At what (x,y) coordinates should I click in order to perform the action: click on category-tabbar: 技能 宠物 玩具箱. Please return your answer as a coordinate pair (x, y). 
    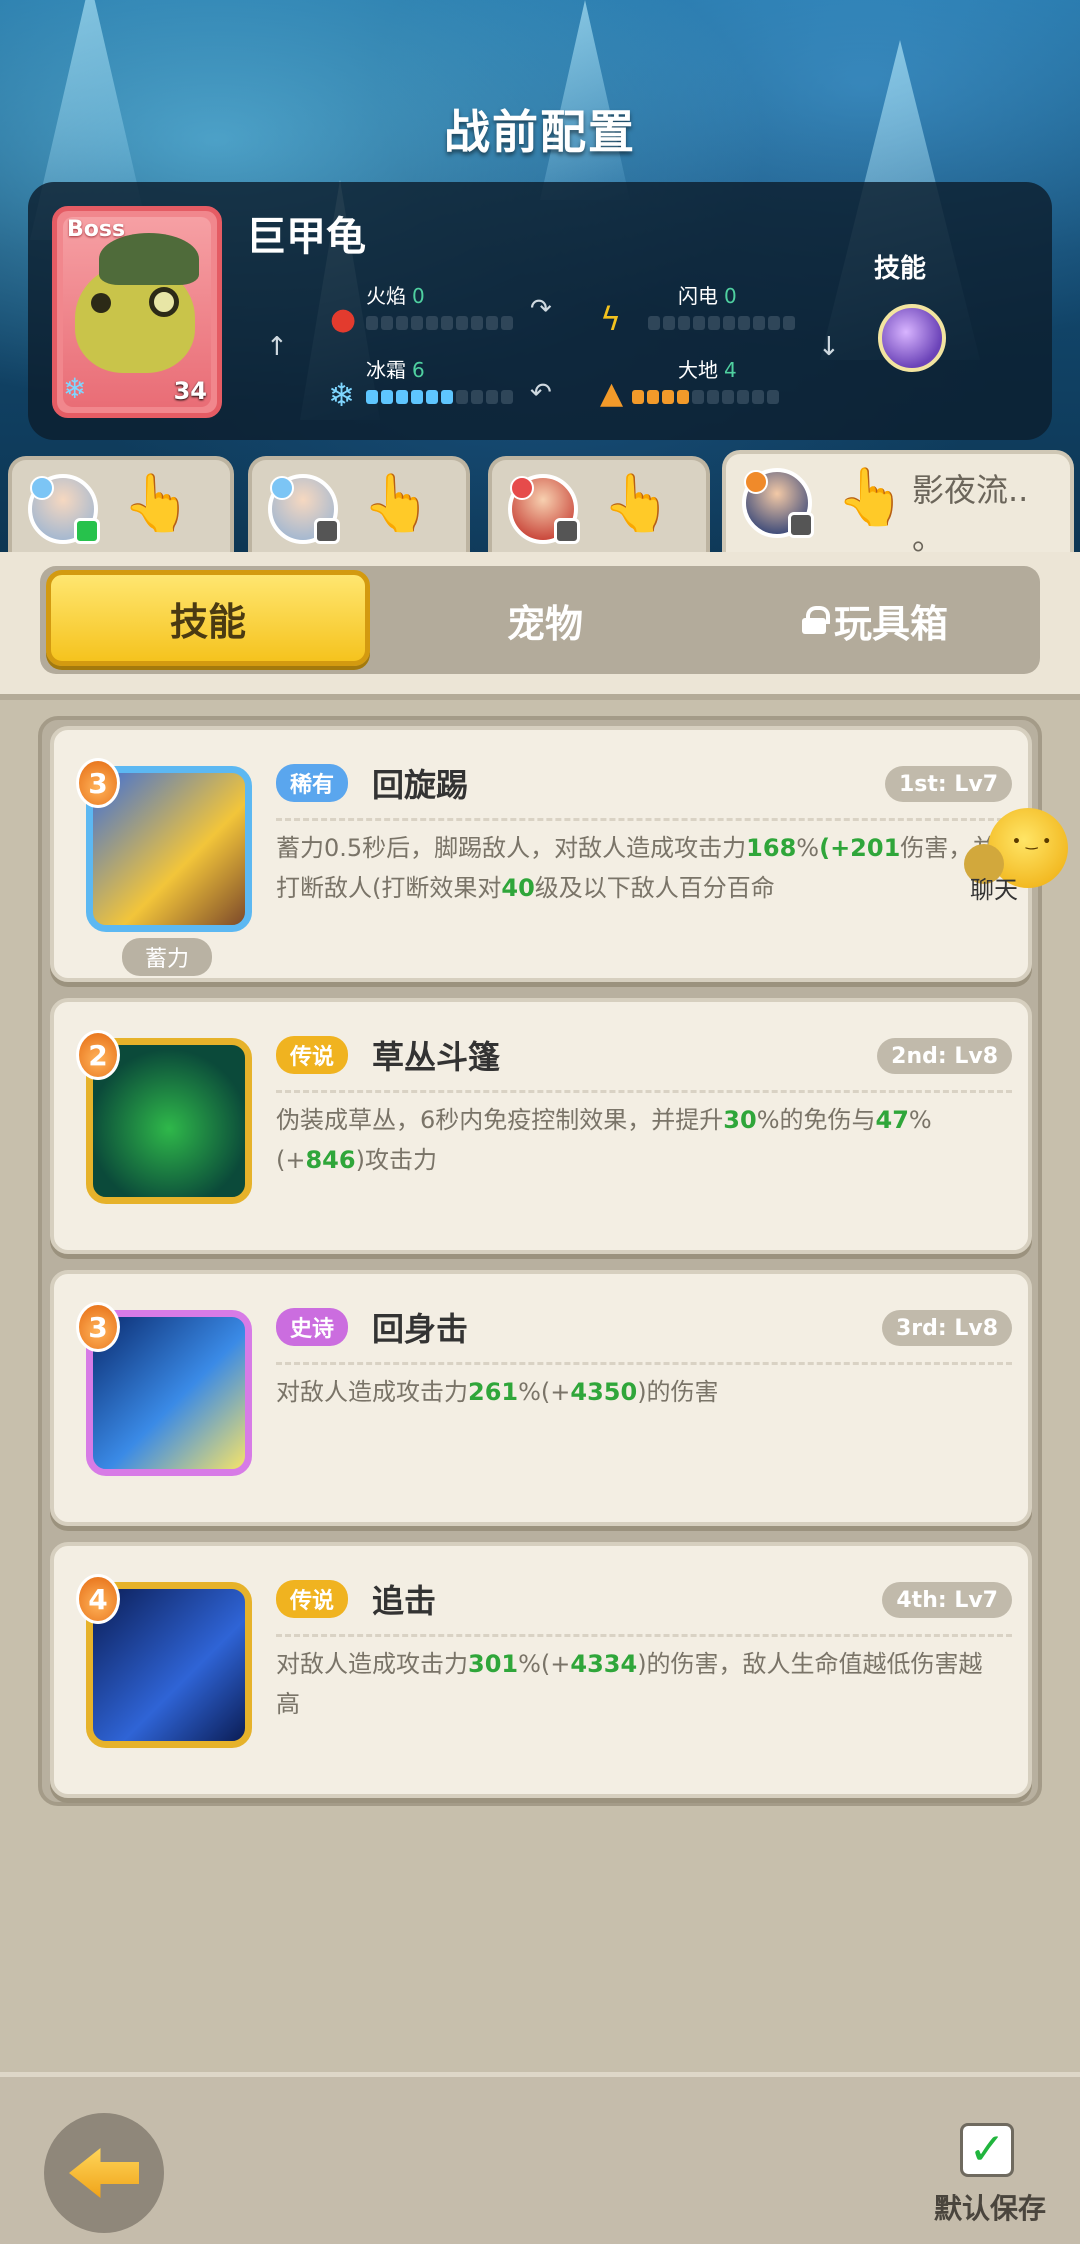
    Looking at the image, I should click on (540, 620).